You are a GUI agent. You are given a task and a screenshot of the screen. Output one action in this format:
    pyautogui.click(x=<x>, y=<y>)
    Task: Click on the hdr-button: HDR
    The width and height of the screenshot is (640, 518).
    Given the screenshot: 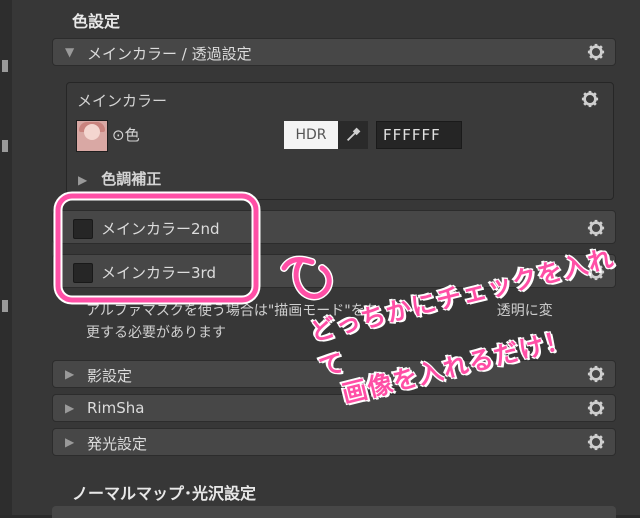 What is the action you would take?
    pyautogui.click(x=311, y=135)
    